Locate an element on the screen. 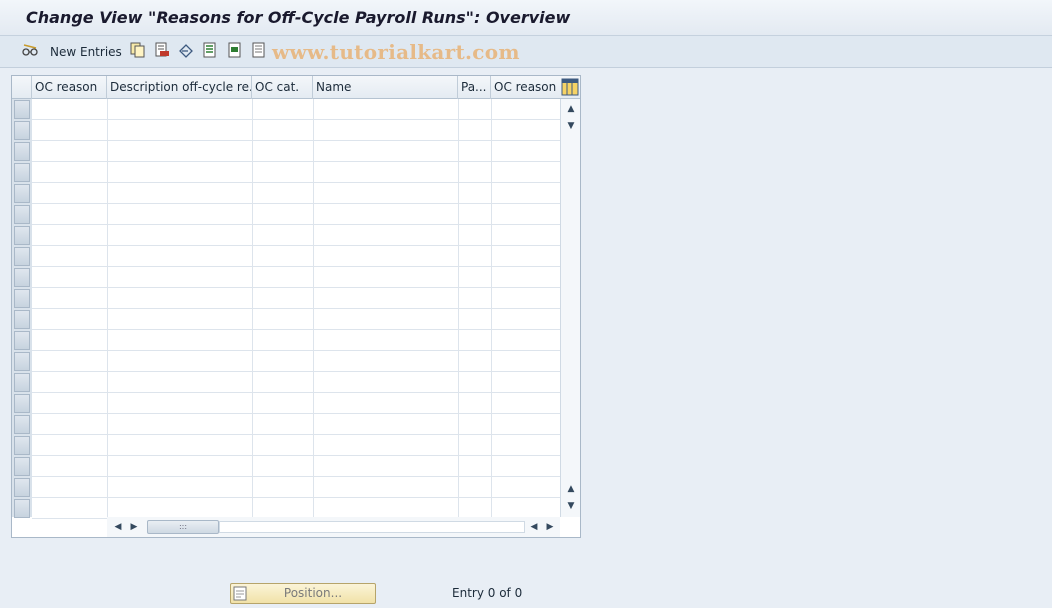  horizontal-scrollbar: ◀ ▶ ::: ◀ ▶ is located at coordinates (333, 527).